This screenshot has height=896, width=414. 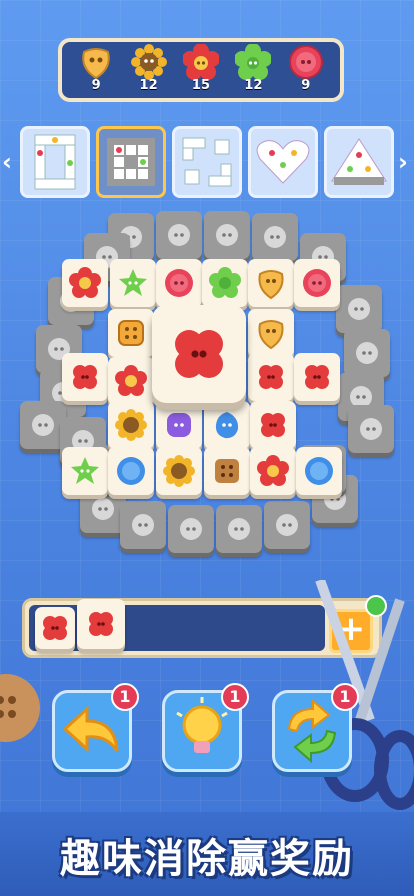 I want to click on hint-button: 1, so click(x=205, y=727).